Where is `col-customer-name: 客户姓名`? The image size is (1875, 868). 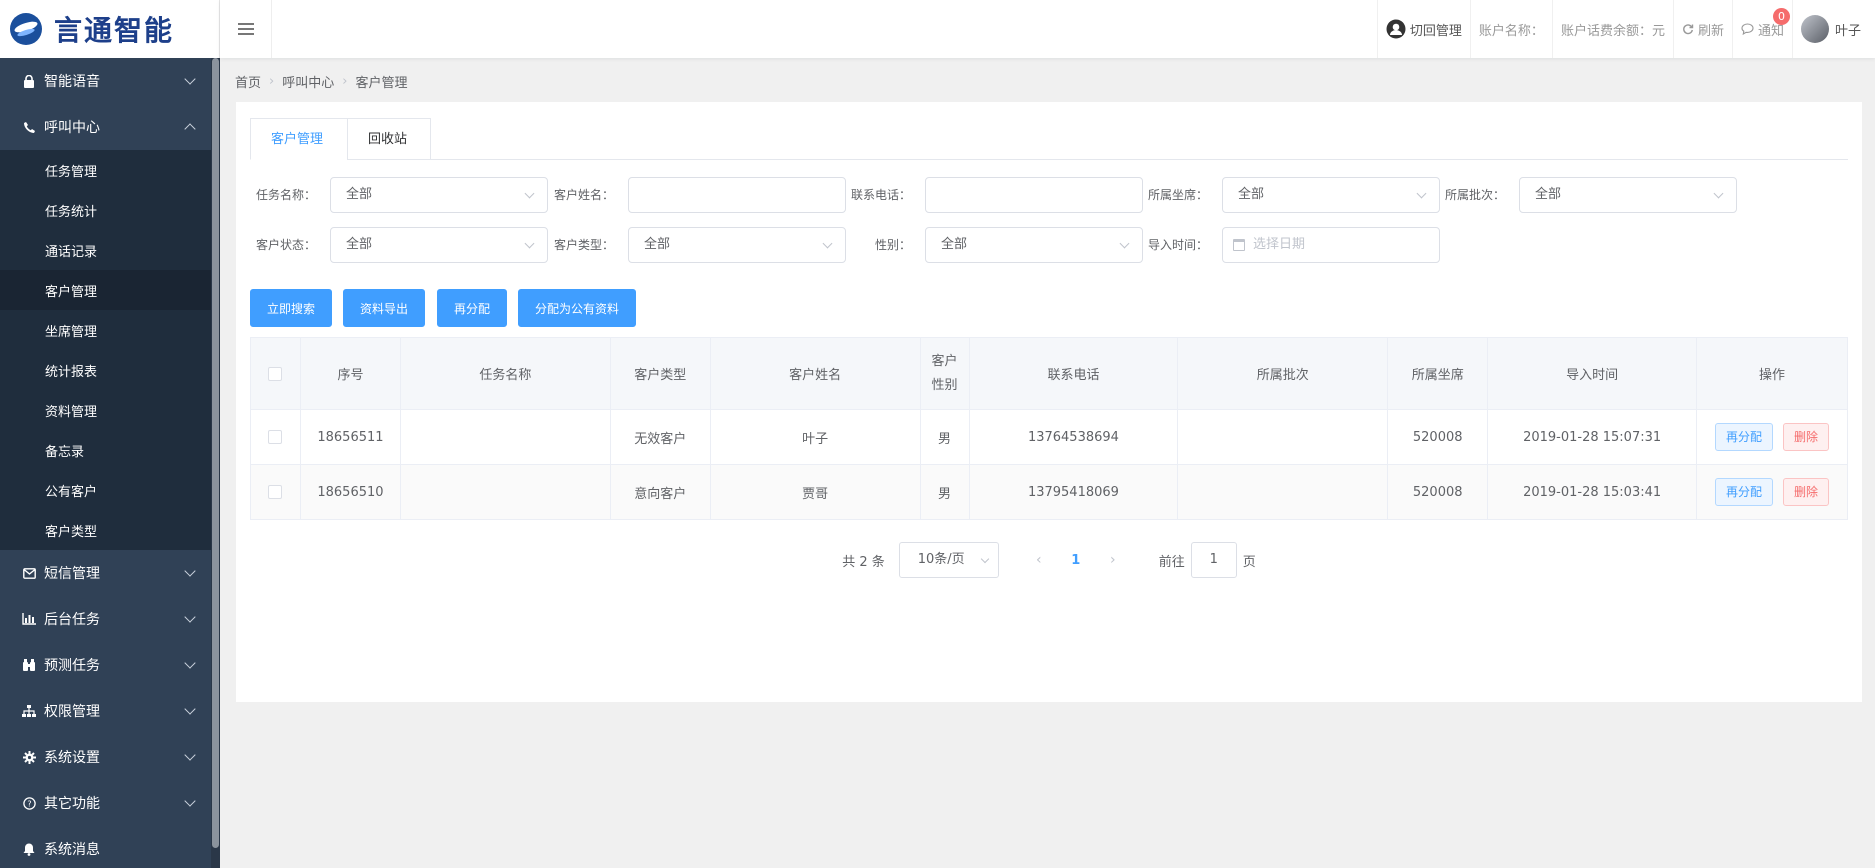
col-customer-name: 客户姓名 is located at coordinates (815, 373).